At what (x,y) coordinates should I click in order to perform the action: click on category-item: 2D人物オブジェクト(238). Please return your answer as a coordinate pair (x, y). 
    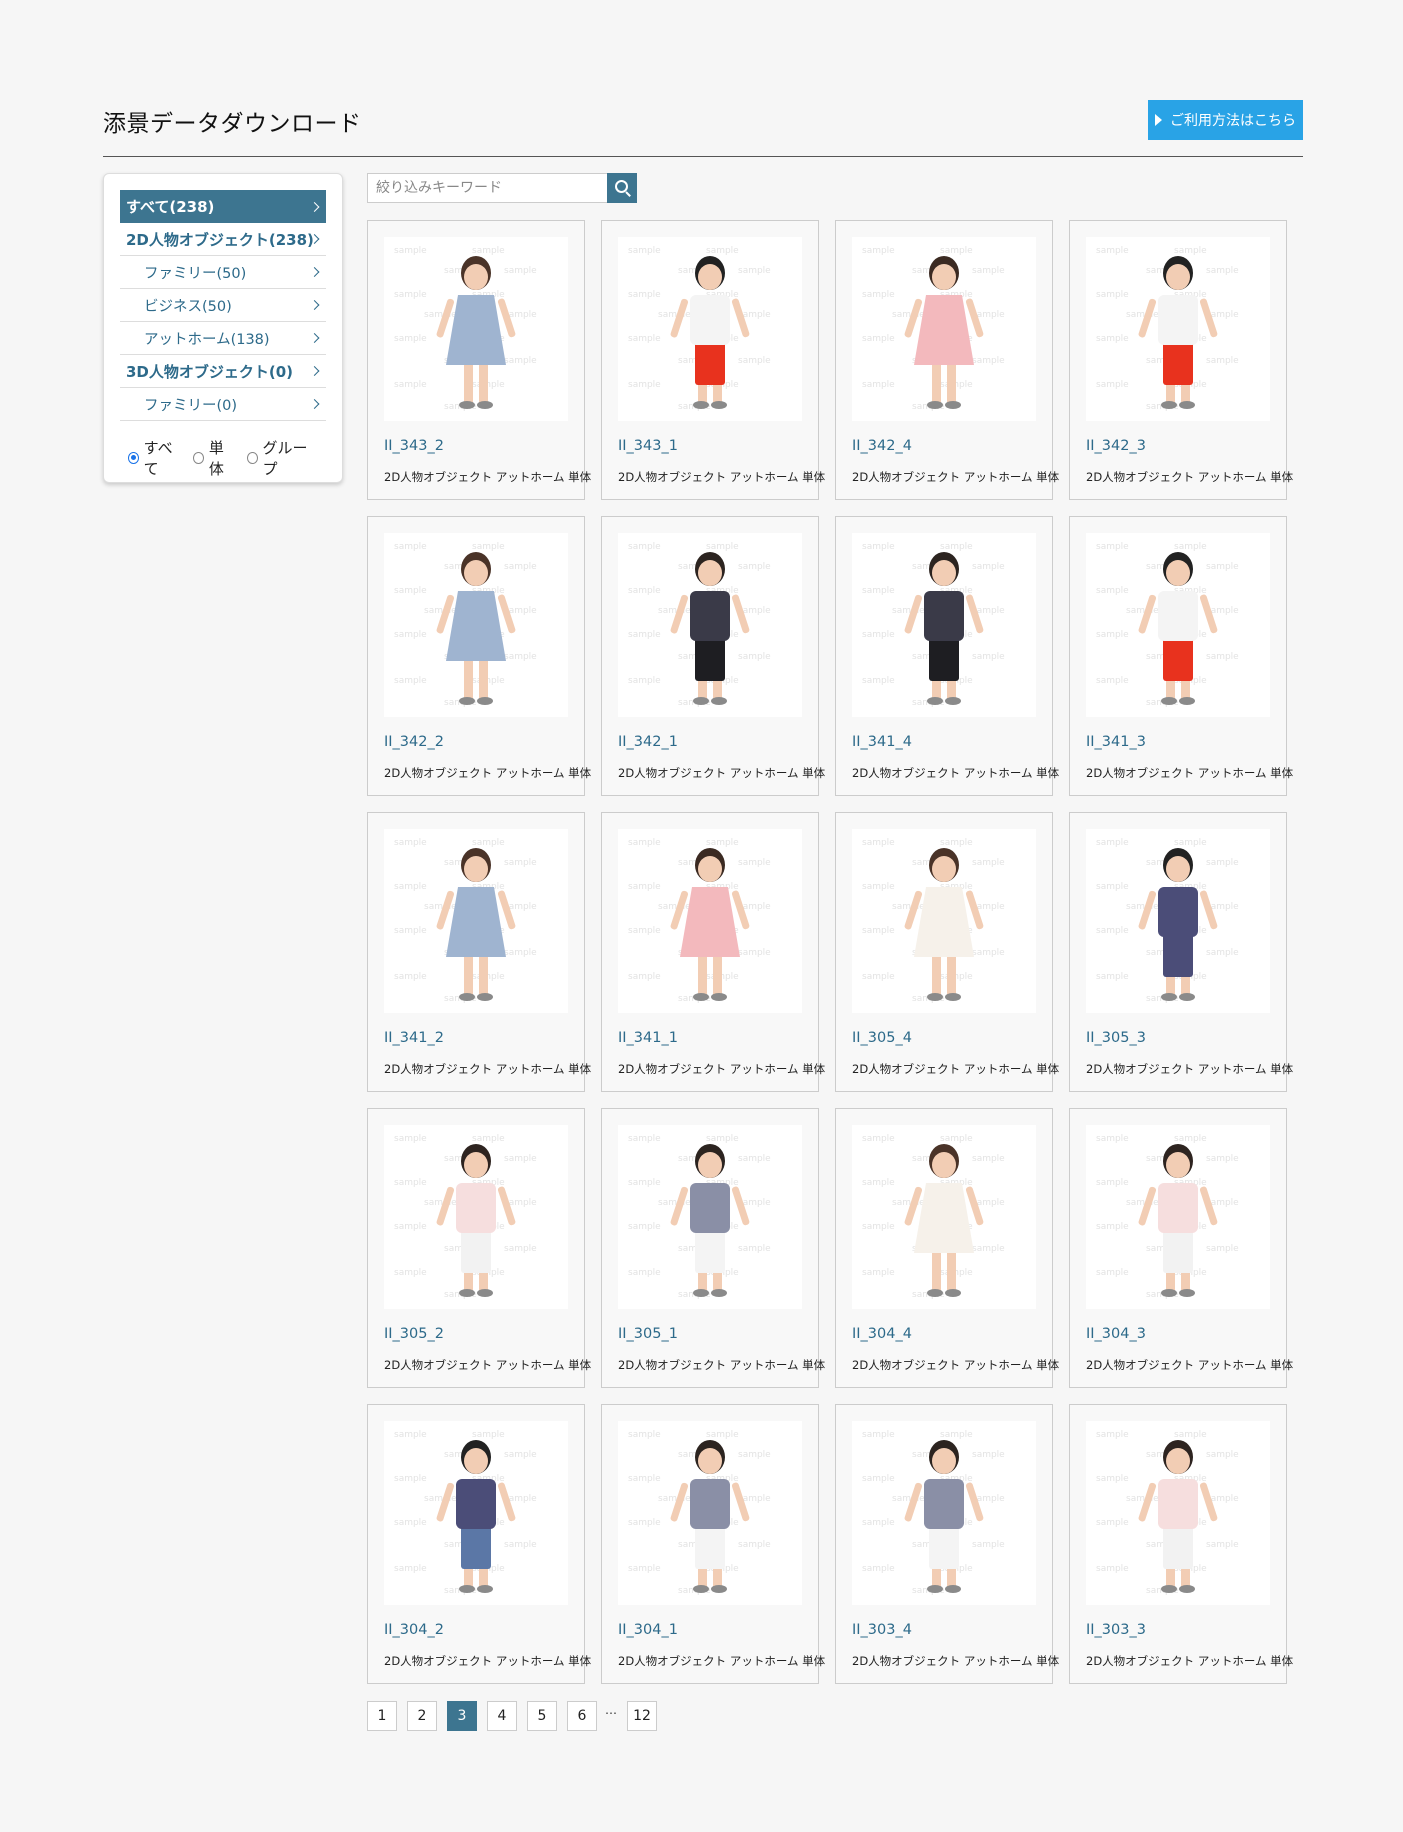
    Looking at the image, I should click on (223, 239).